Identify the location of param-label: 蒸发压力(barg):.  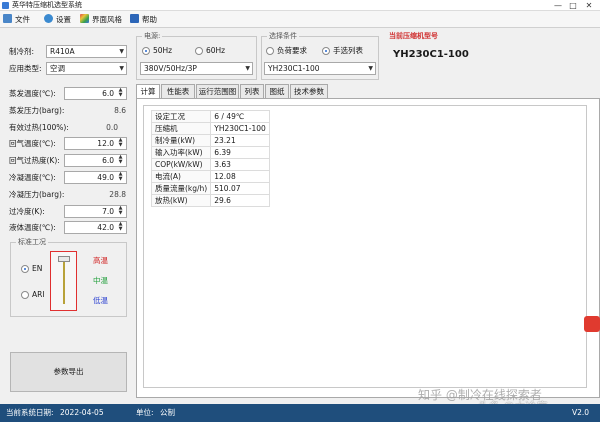
(37, 110).